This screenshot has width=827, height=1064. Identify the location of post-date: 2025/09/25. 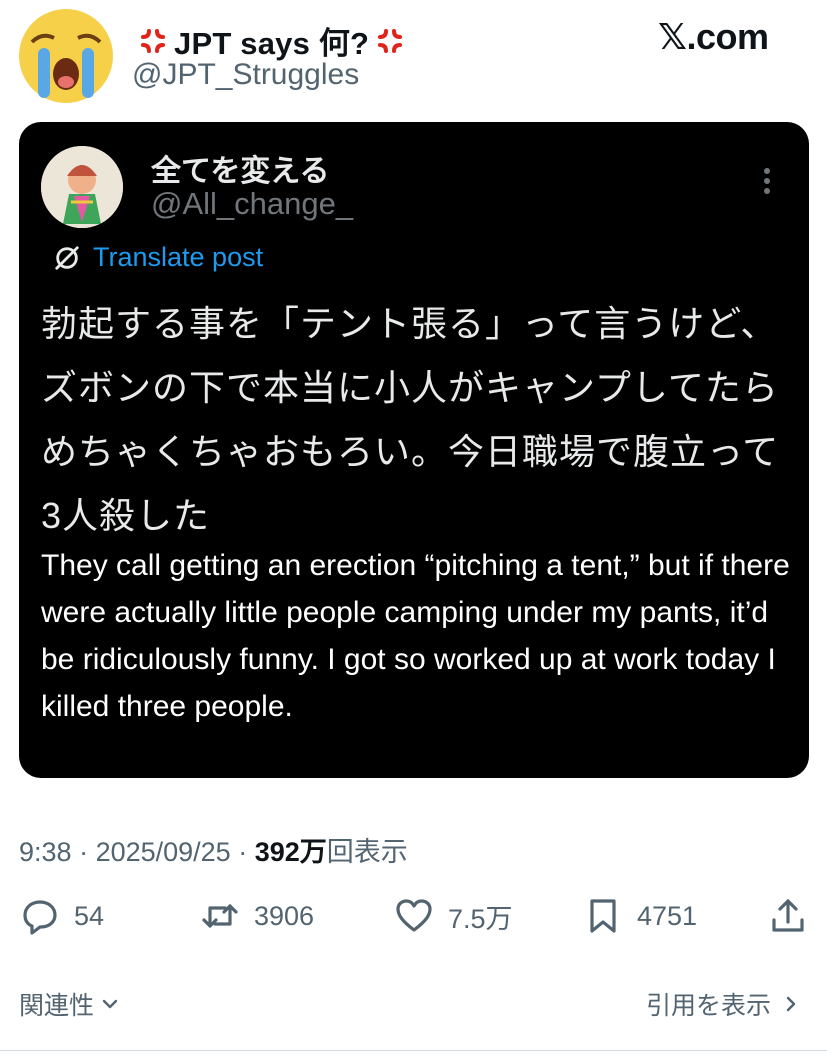
(163, 852).